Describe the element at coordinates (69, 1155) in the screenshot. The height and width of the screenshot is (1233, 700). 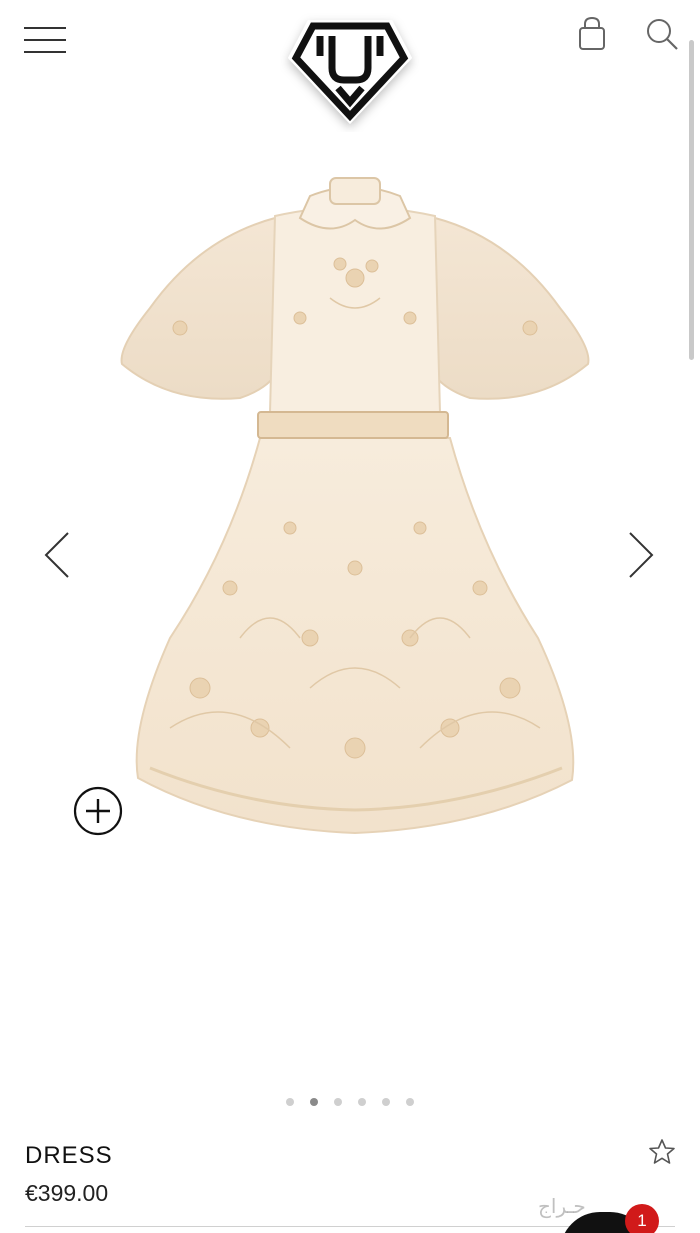
I see `product-title: DRESS` at that location.